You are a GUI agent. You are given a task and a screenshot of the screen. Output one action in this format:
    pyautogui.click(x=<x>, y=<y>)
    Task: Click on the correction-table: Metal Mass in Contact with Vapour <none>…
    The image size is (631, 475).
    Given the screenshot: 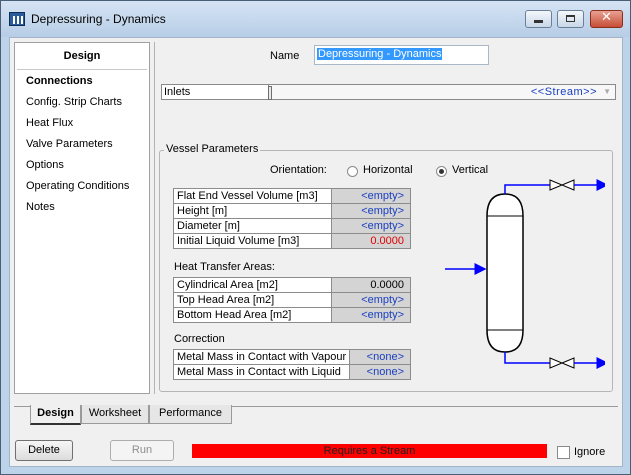 What is the action you would take?
    pyautogui.click(x=292, y=364)
    